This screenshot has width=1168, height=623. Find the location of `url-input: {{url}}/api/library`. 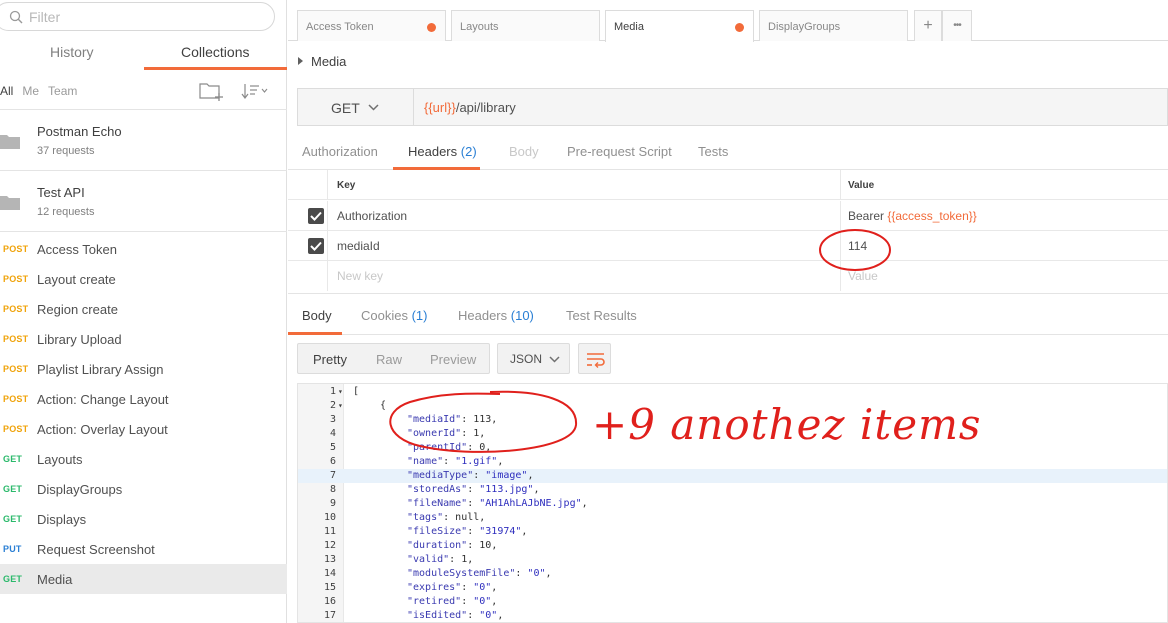

url-input: {{url}}/api/library is located at coordinates (470, 107).